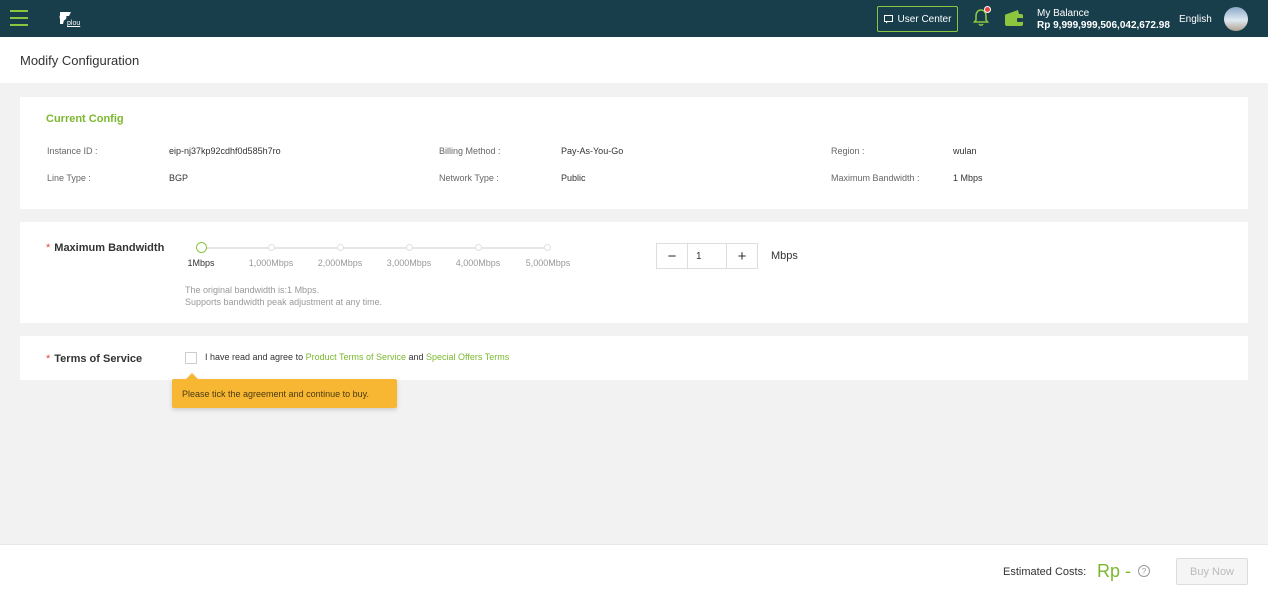 This screenshot has width=1268, height=596. What do you see at coordinates (252, 290) in the screenshot?
I see `original-bandwidth-note: The original bandwidth is:1 Mbps.` at bounding box center [252, 290].